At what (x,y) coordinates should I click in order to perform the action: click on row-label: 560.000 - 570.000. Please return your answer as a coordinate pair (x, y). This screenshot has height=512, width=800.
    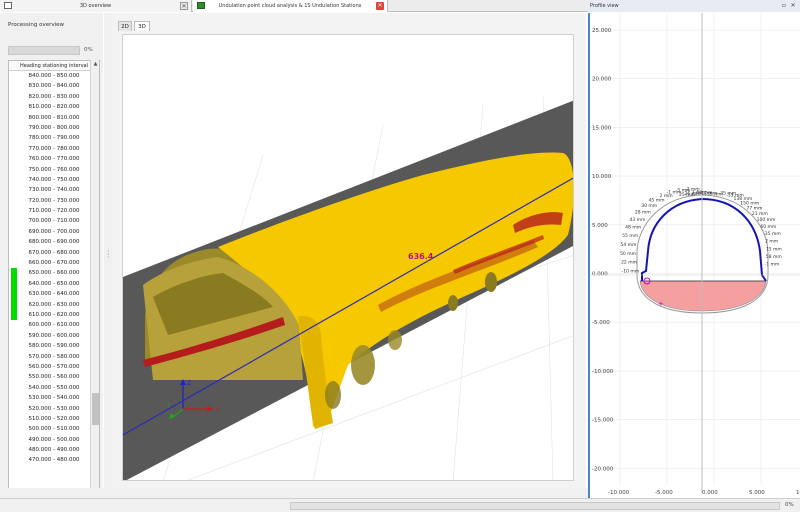
    Looking at the image, I should click on (54, 366).